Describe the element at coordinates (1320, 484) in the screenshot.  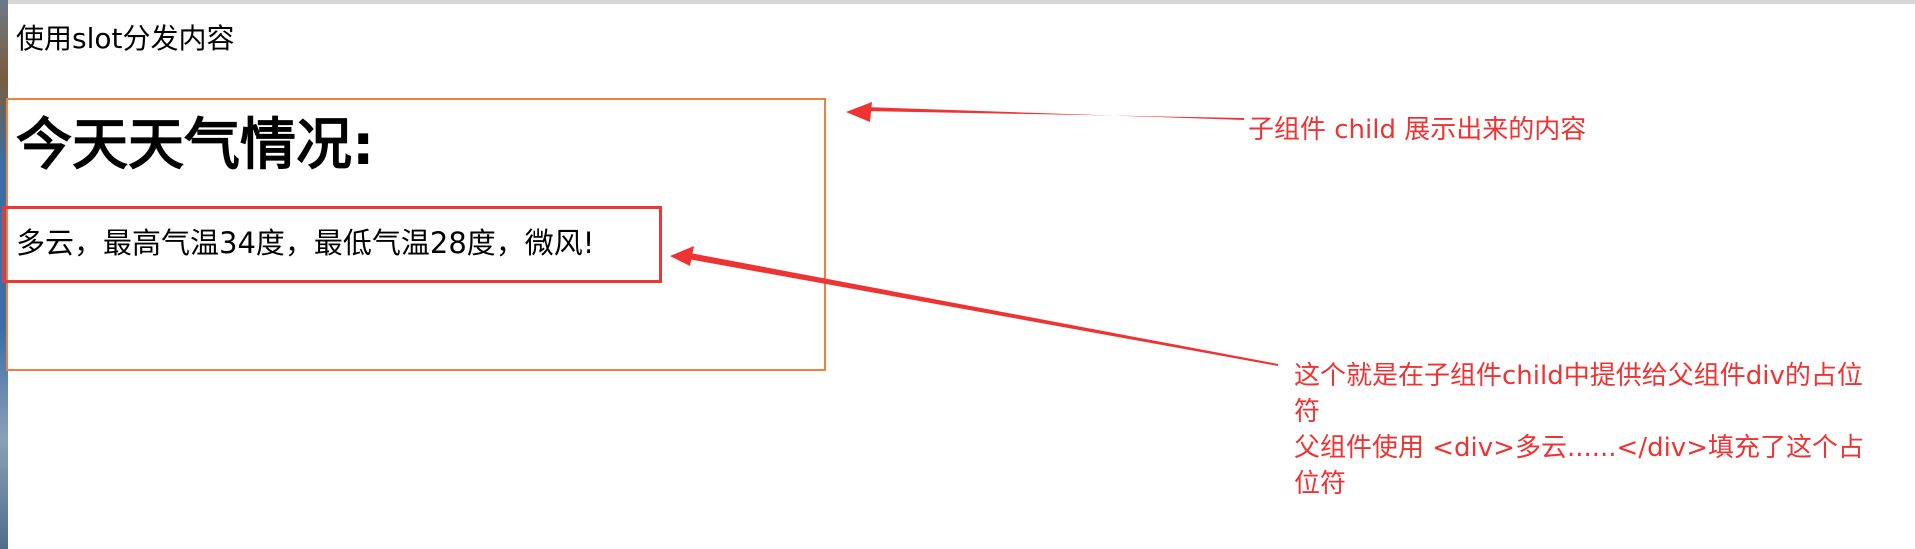
I see `slot-annotation-line-4: 位符` at that location.